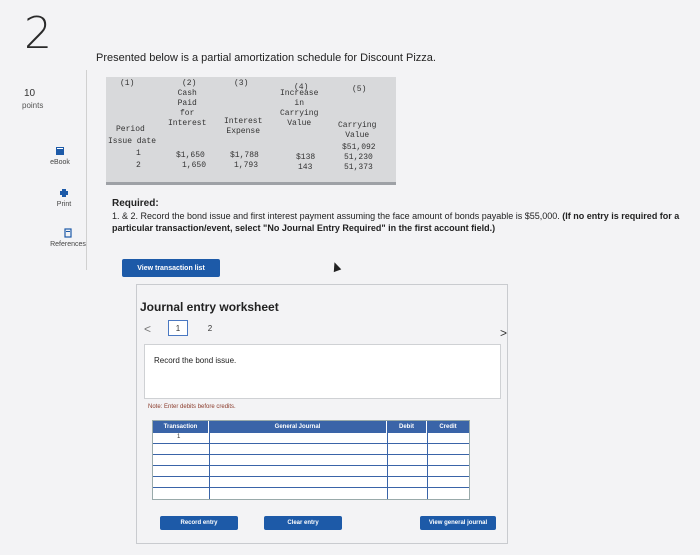  Describe the element at coordinates (448, 427) in the screenshot. I see `col-header-credit: Credit` at that location.